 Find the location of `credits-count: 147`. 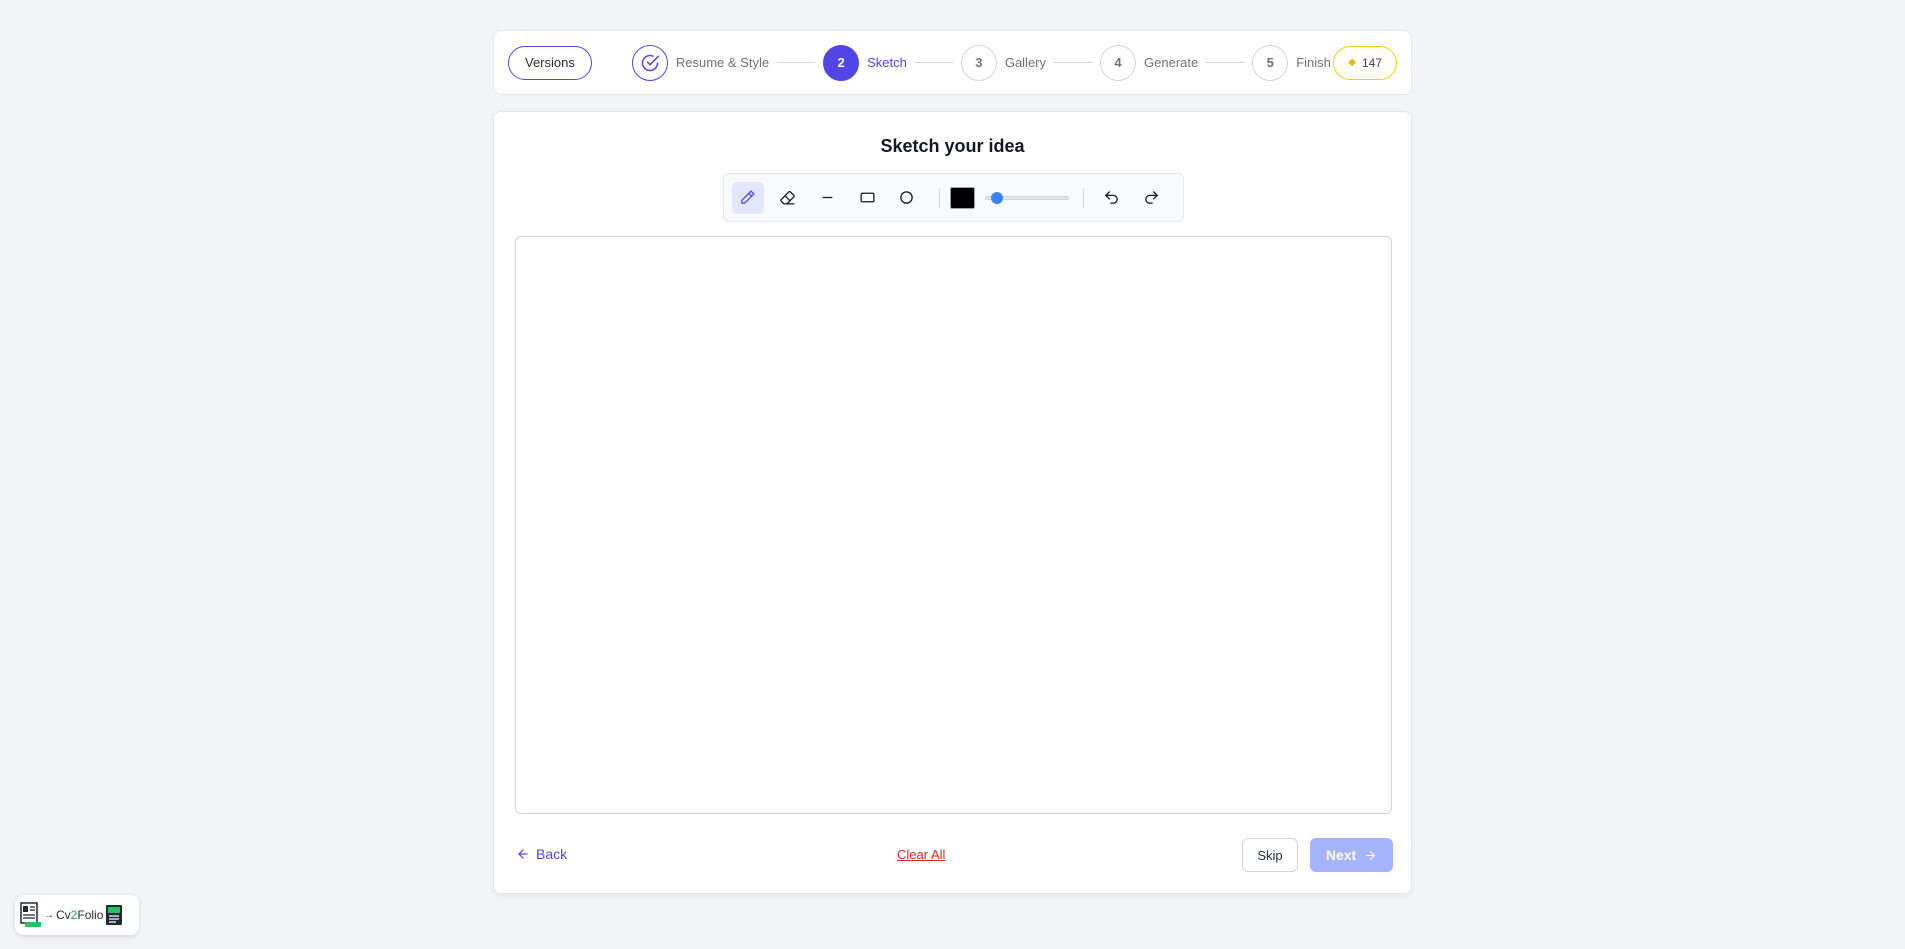

credits-count: 147 is located at coordinates (1371, 62).